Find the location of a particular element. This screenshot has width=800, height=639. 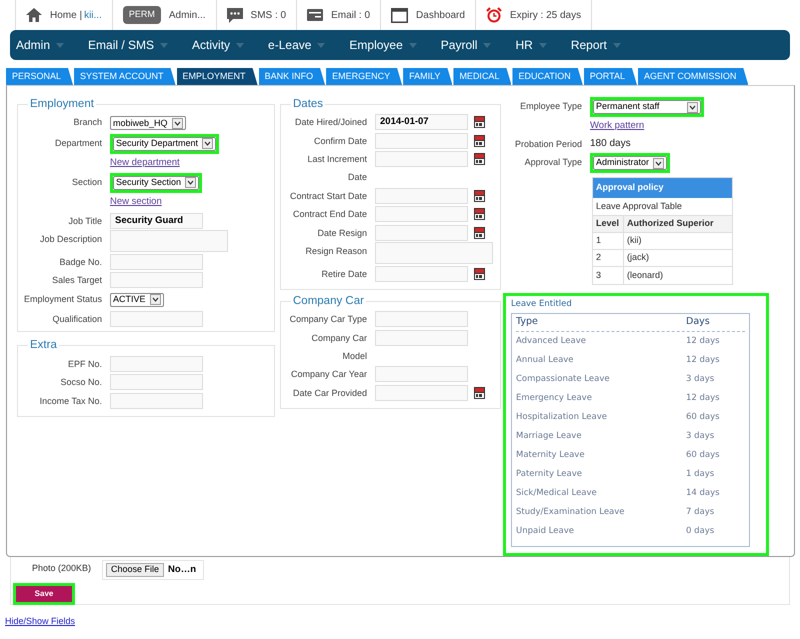

table-cell-text: Maternity Leave is located at coordinates (551, 455).